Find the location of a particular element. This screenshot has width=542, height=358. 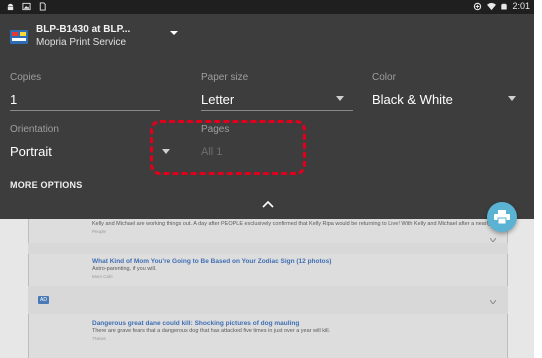

sim-card-icon is located at coordinates (42, 6).